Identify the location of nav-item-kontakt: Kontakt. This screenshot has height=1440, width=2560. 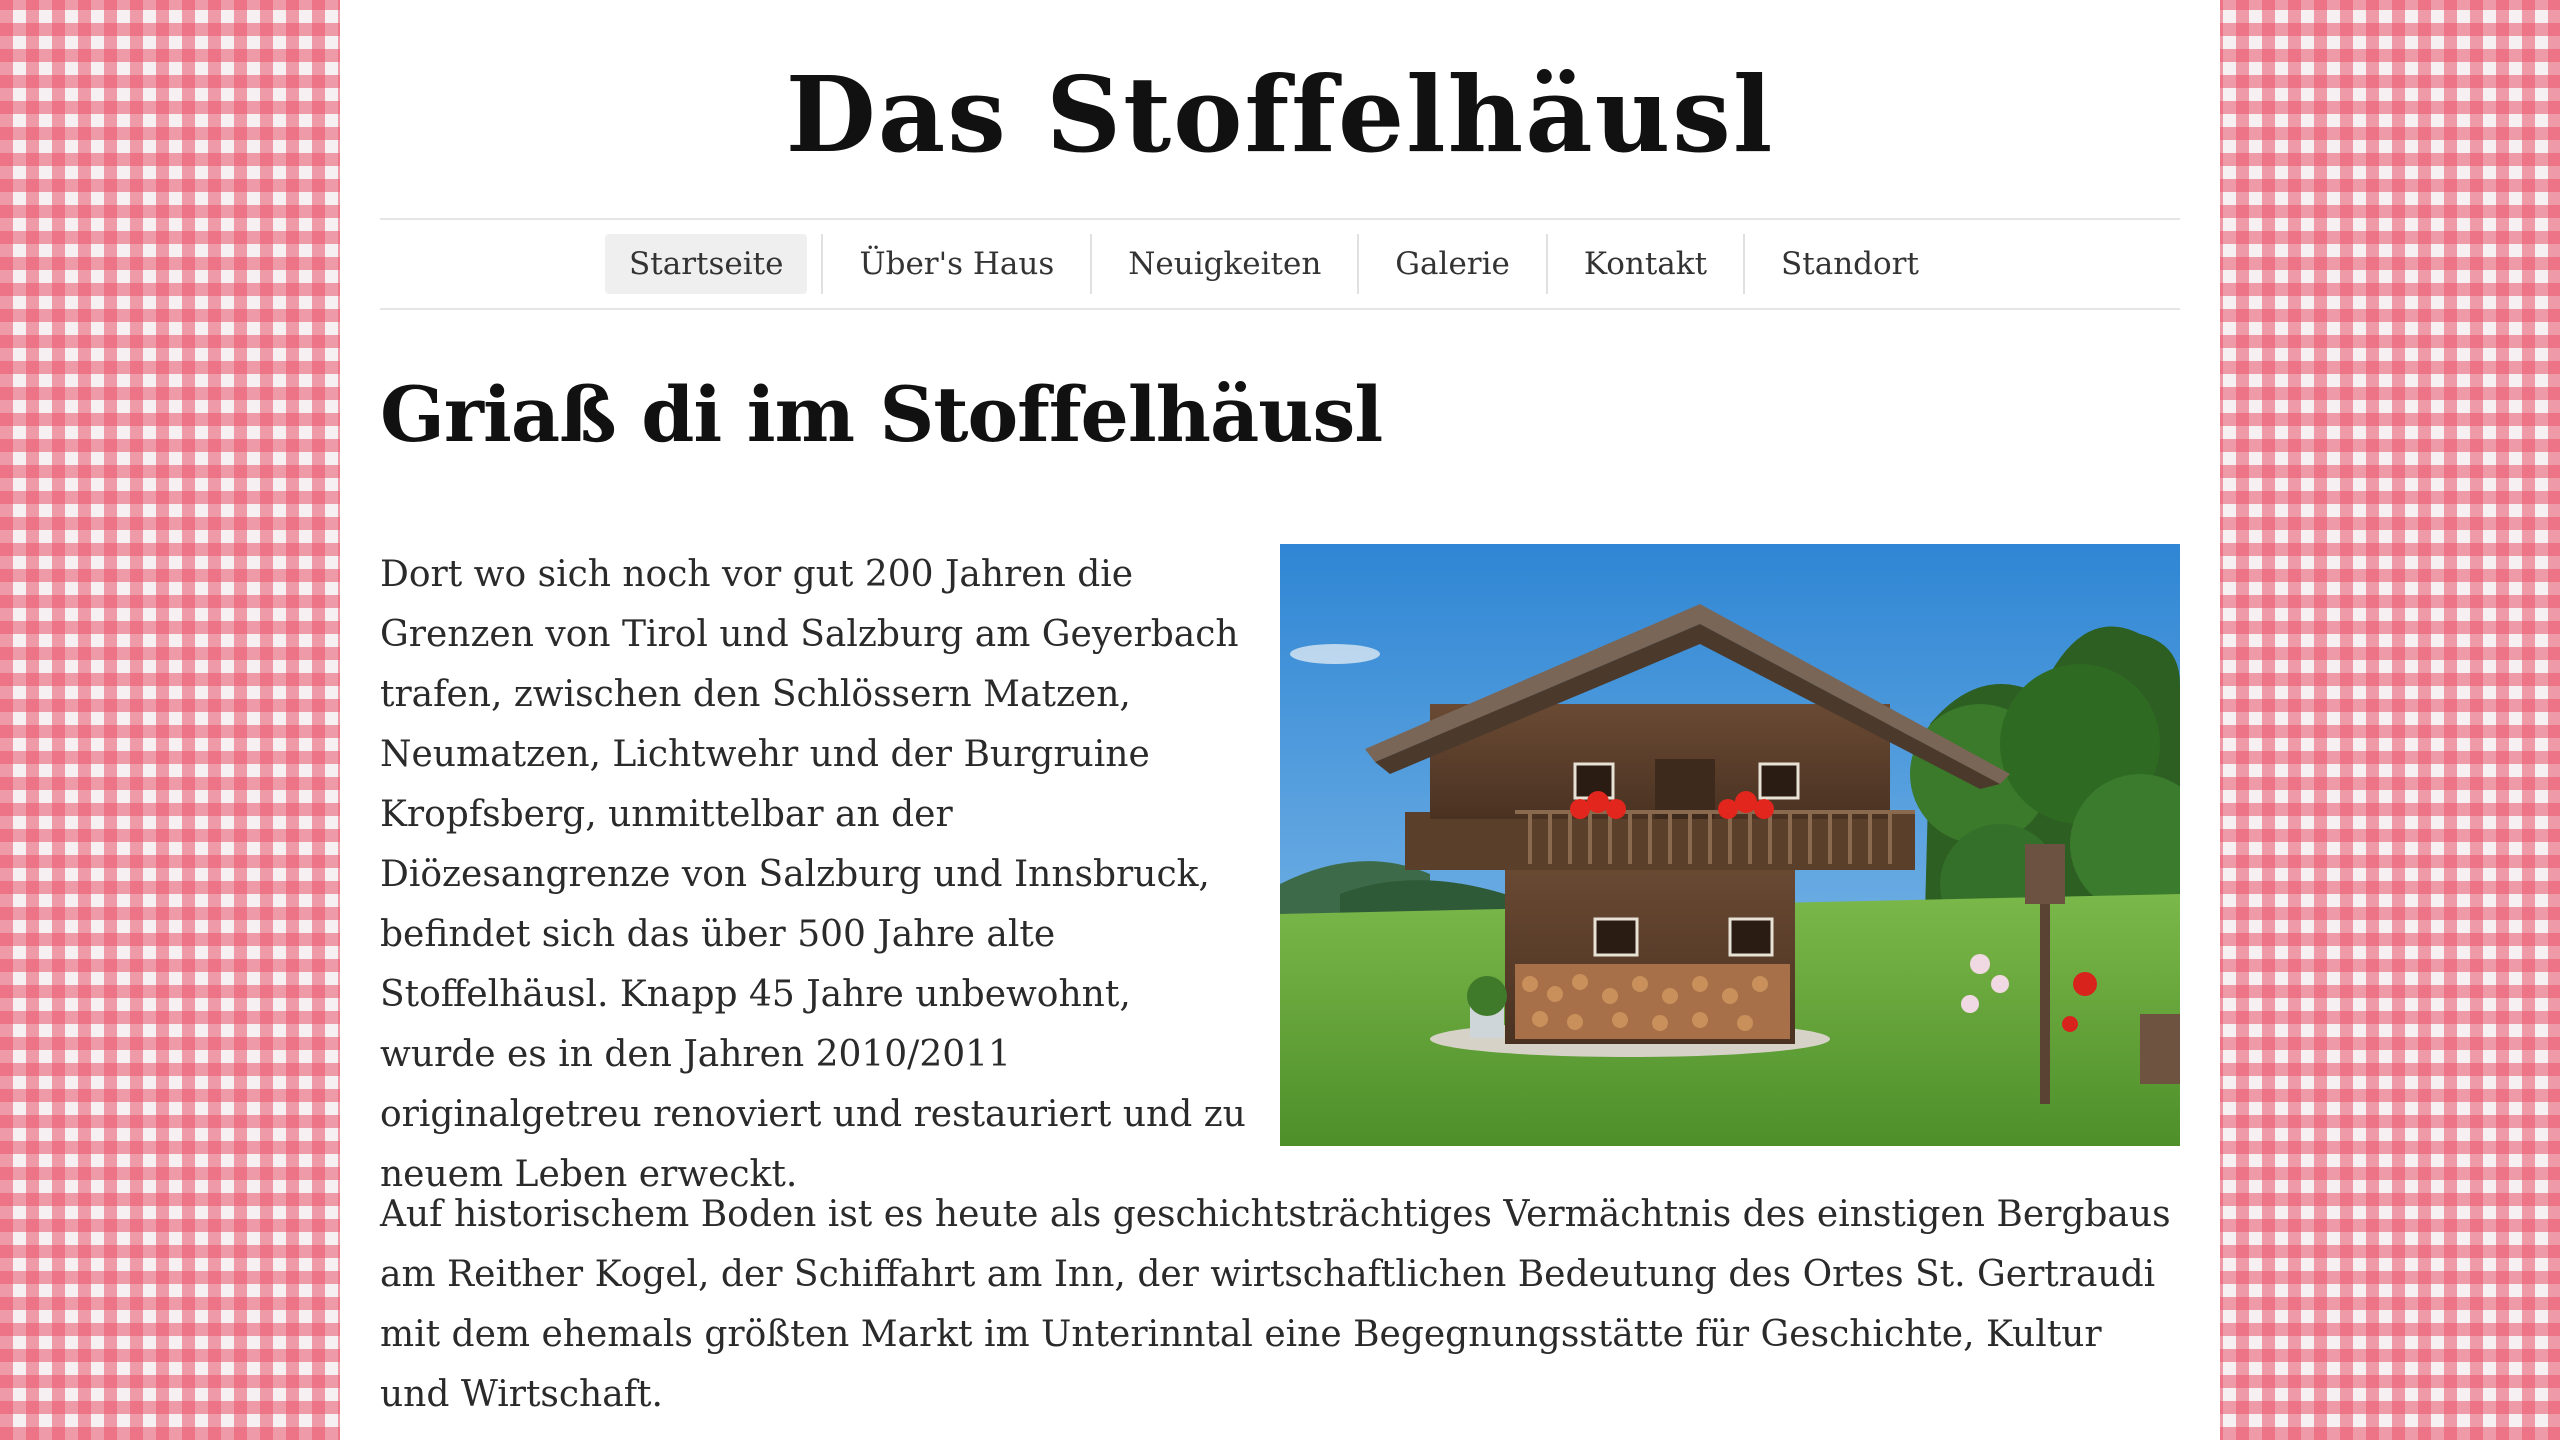
(1647, 264).